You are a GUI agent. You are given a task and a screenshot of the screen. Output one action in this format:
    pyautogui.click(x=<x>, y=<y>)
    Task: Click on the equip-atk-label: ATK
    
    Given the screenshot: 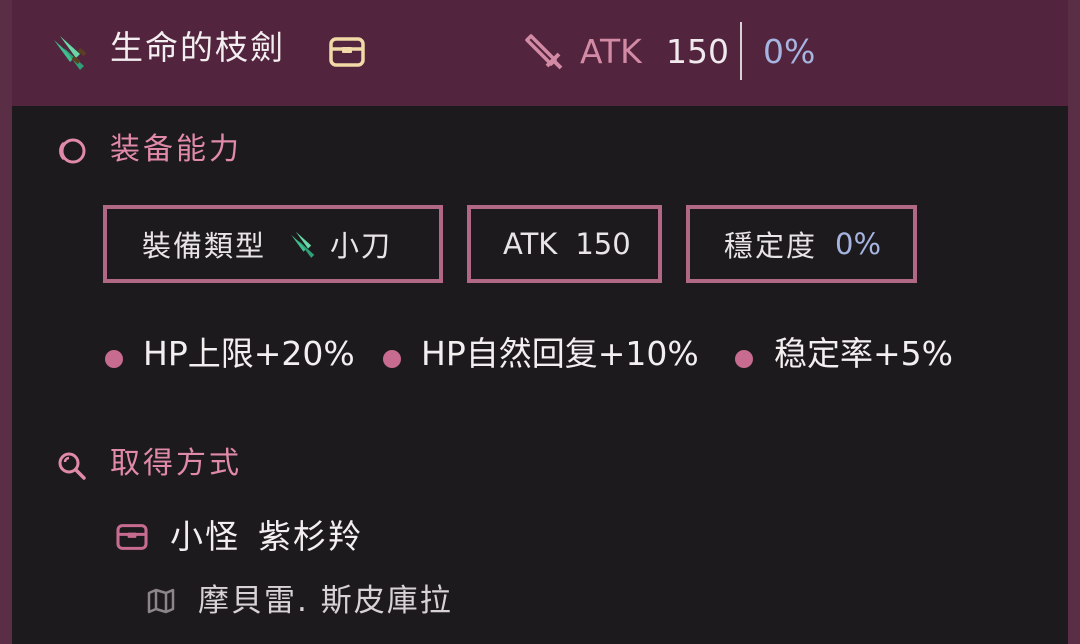 What is the action you would take?
    pyautogui.click(x=530, y=244)
    